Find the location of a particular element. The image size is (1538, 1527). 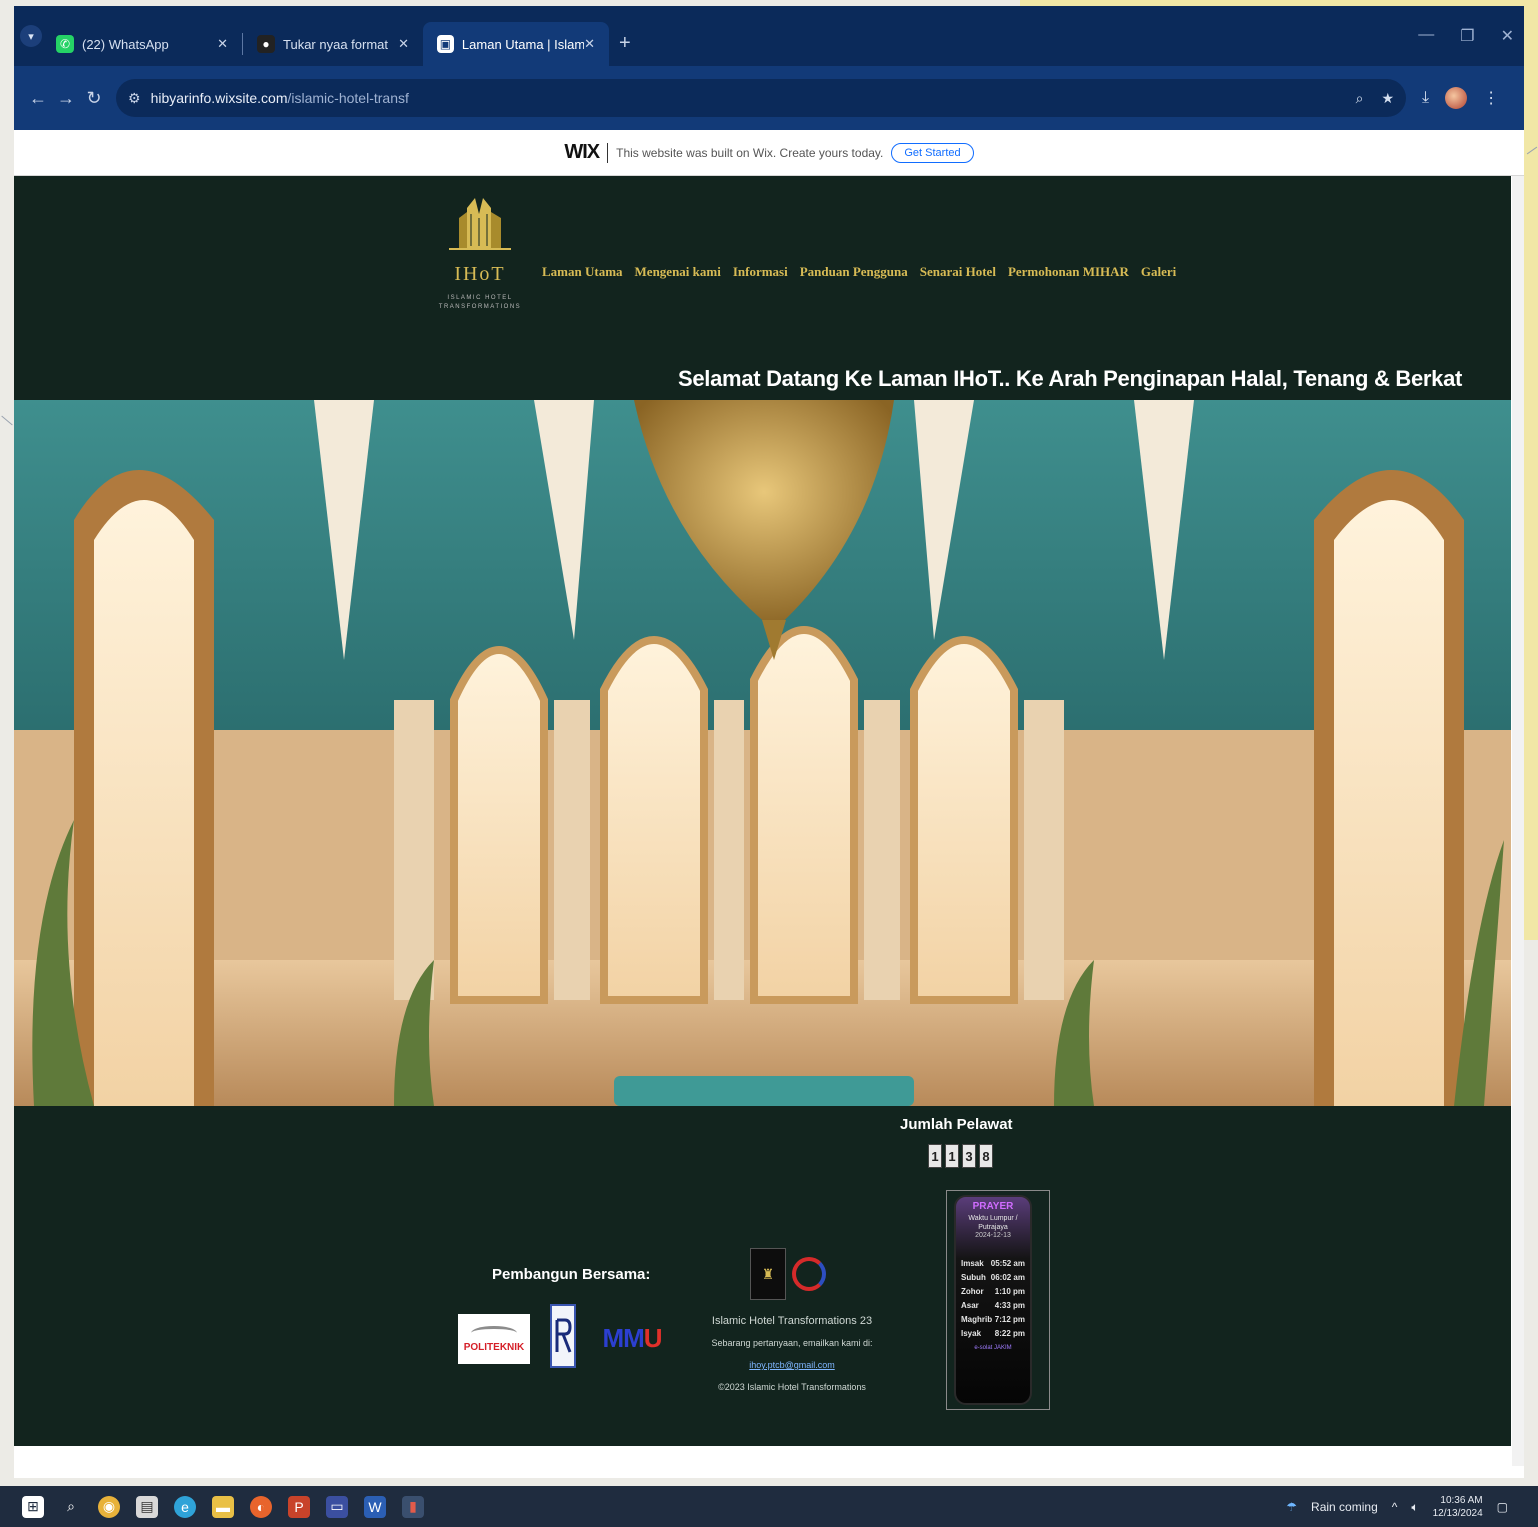

tray-chevron-icon: ^ is located at coordinates (1395, 1507).